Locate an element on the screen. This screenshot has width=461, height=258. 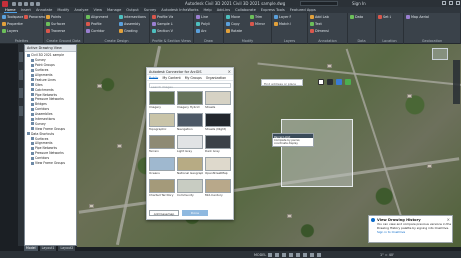
ribbon-group-label: Location is located at coordinates (389, 41).